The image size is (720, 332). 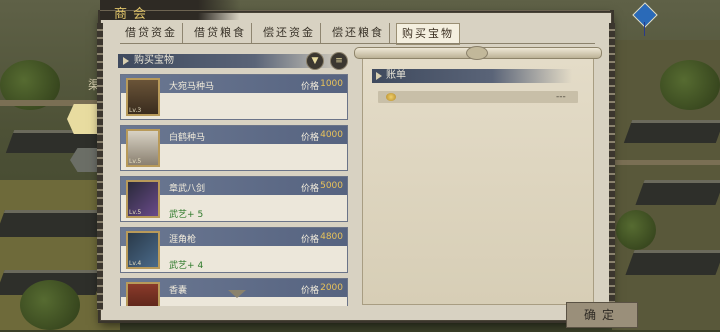 What do you see at coordinates (100, 166) in the screenshot?
I see `window-frame-left` at bounding box center [100, 166].